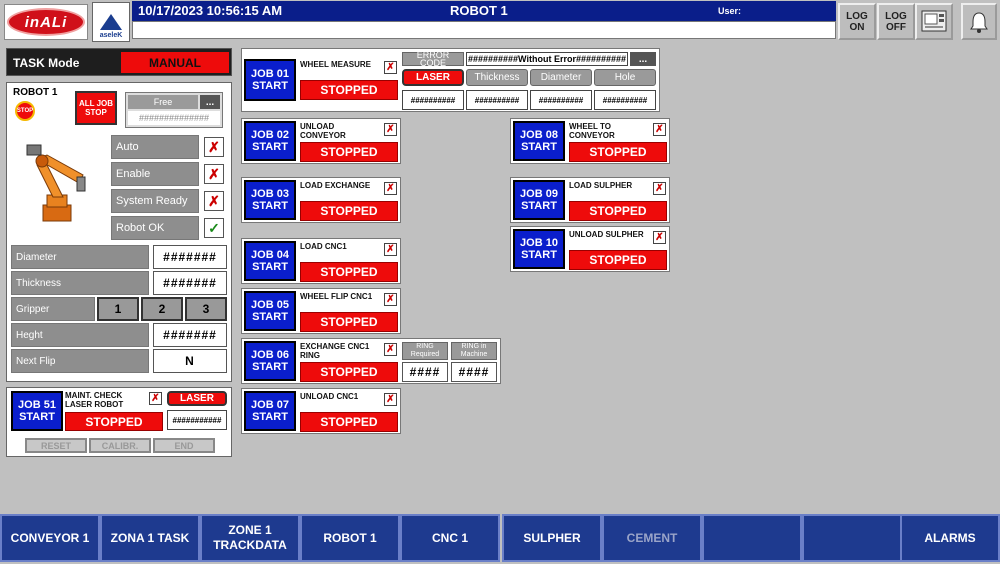 This screenshot has width=1000, height=564. I want to click on nav-zona-1-task: ZONA 1 TASK, so click(150, 538).